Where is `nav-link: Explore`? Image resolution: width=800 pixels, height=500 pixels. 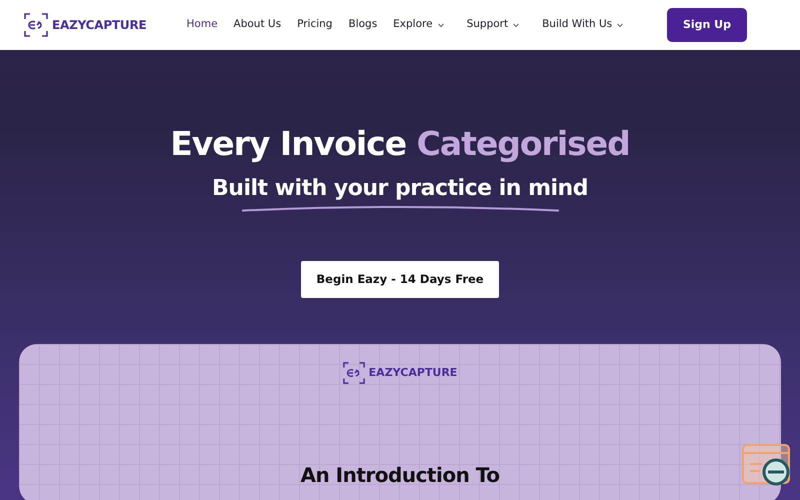 nav-link: Explore is located at coordinates (419, 25).